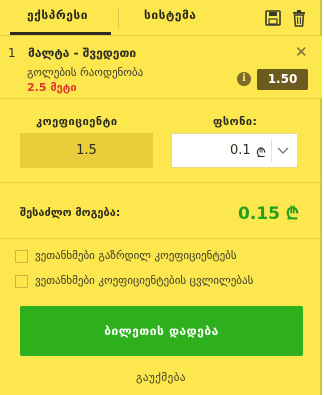  Describe the element at coordinates (136, 255) in the screenshot. I see `option-label: ვეთანხმები გაზრდილ კოეფიციენტებს` at that location.